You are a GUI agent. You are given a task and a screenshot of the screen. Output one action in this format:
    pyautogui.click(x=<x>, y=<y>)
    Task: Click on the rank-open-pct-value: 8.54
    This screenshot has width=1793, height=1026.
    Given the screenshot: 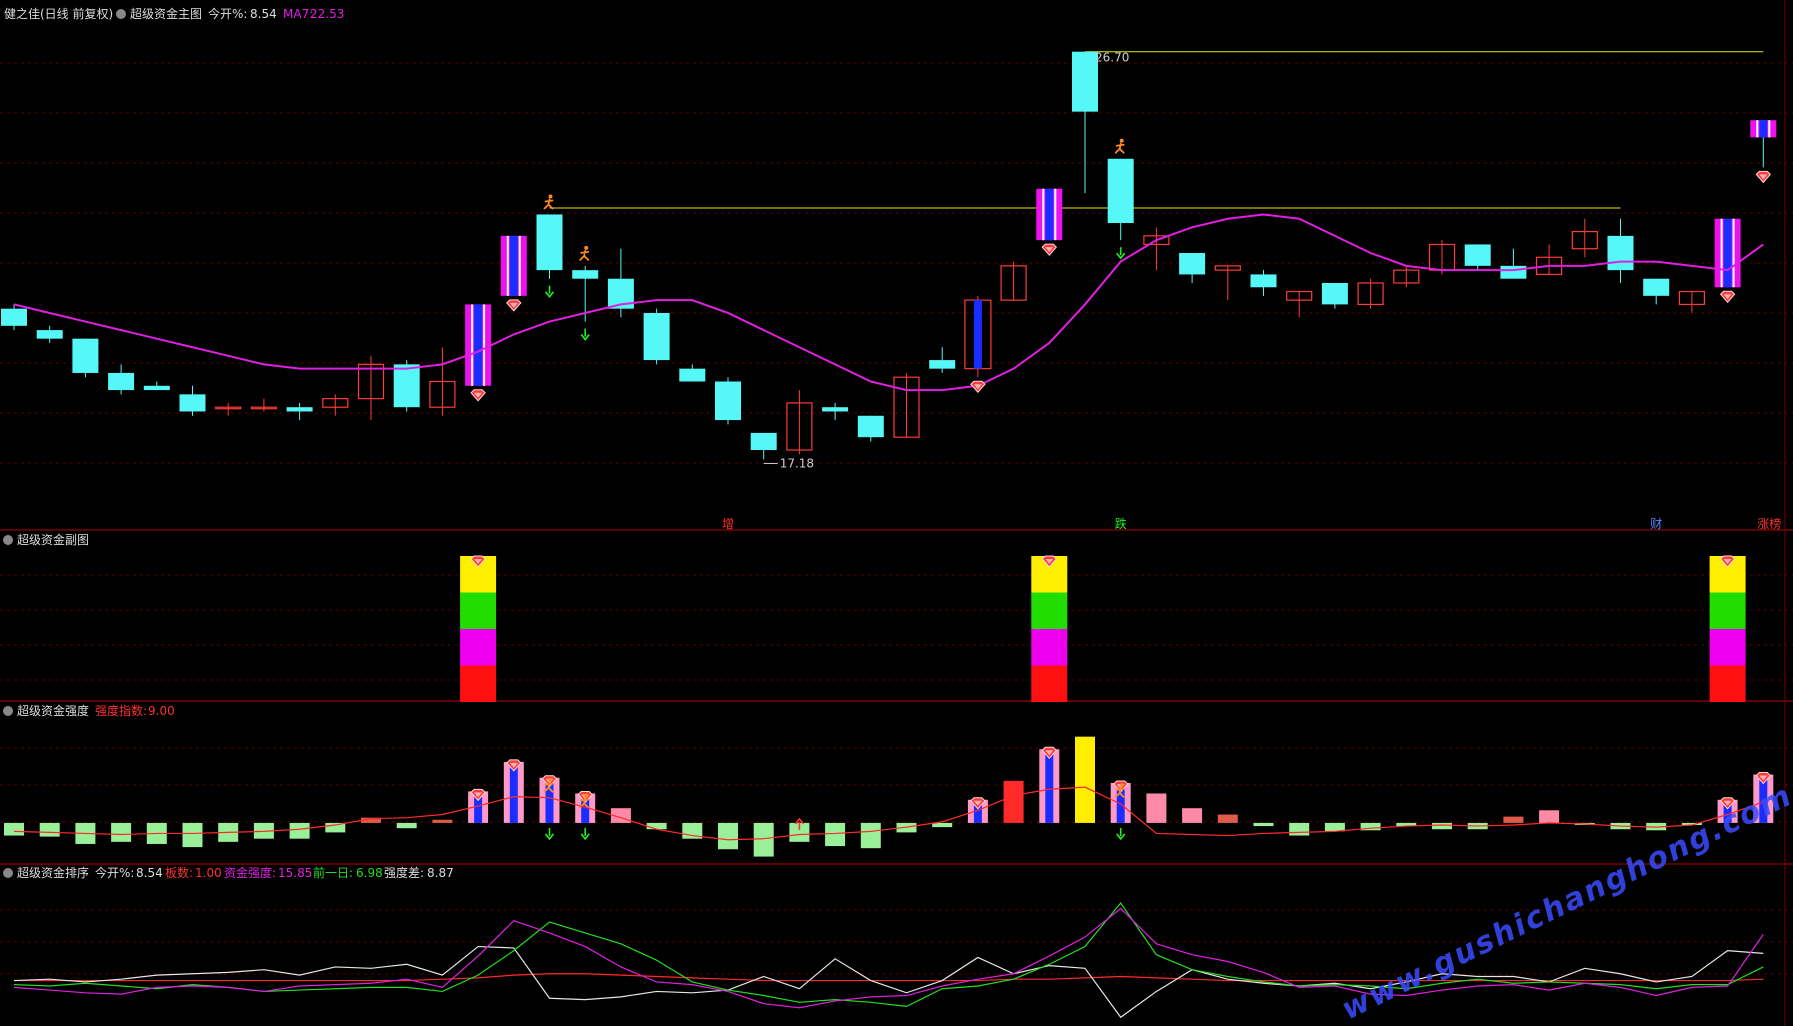 What is the action you would take?
    pyautogui.click(x=149, y=873)
    